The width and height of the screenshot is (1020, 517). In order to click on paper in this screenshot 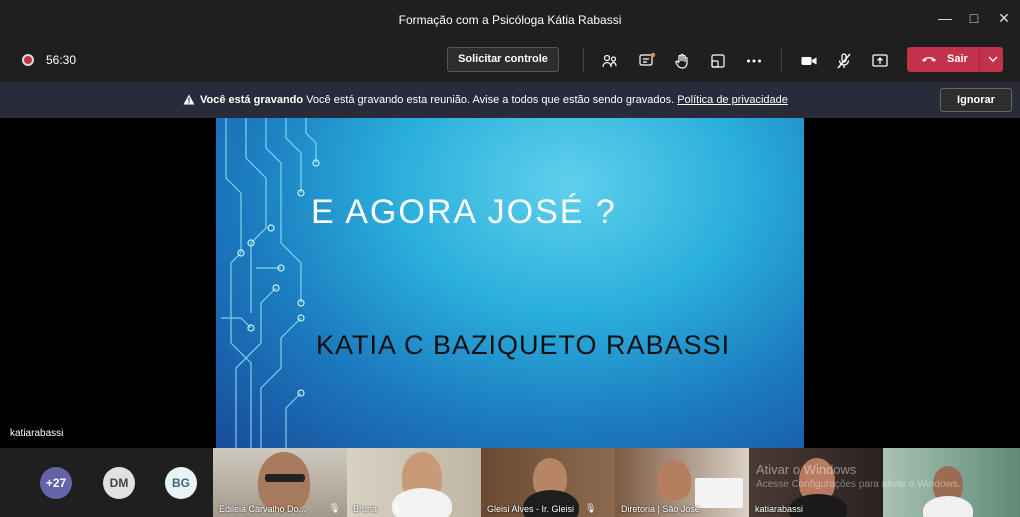, I will do `click(719, 493)`.